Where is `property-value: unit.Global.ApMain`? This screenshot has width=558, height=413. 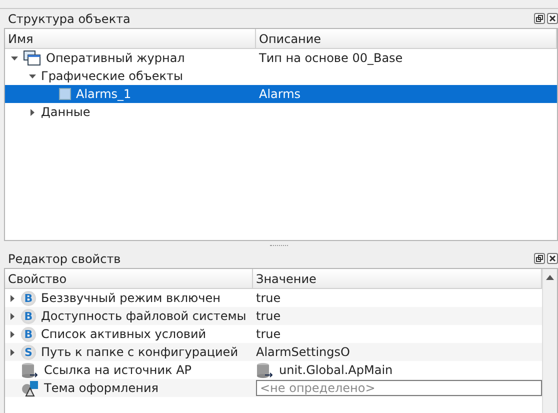
property-value: unit.Global.ApMain is located at coordinates (336, 370).